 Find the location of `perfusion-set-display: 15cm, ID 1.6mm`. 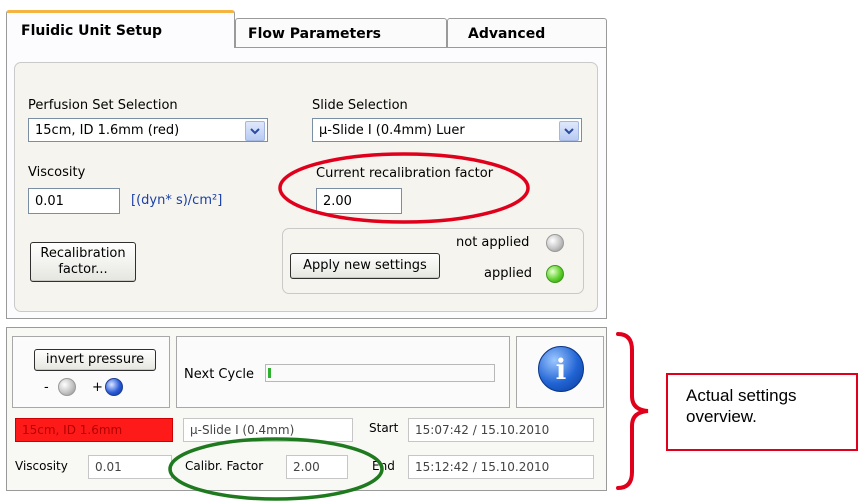

perfusion-set-display: 15cm, ID 1.6mm is located at coordinates (94, 430).